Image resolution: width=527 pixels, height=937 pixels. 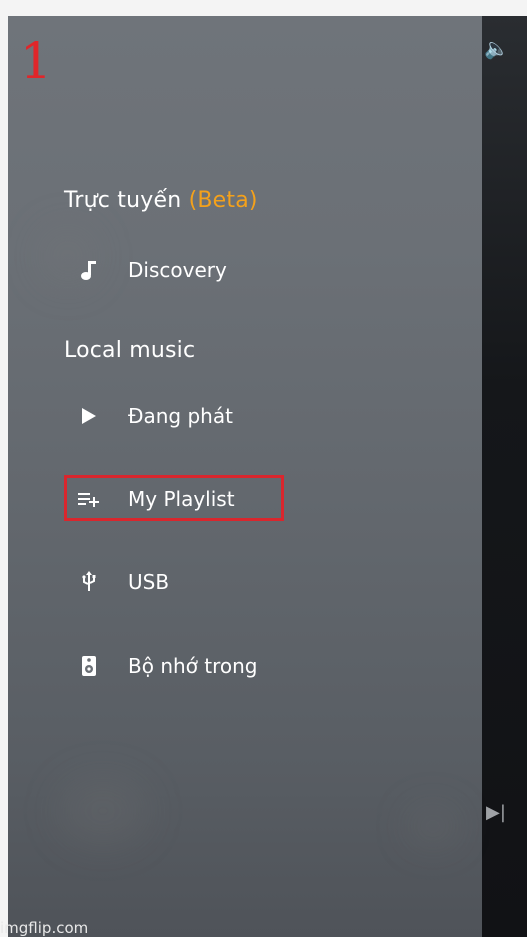 I want to click on speaker-icon, so click(x=89, y=666).